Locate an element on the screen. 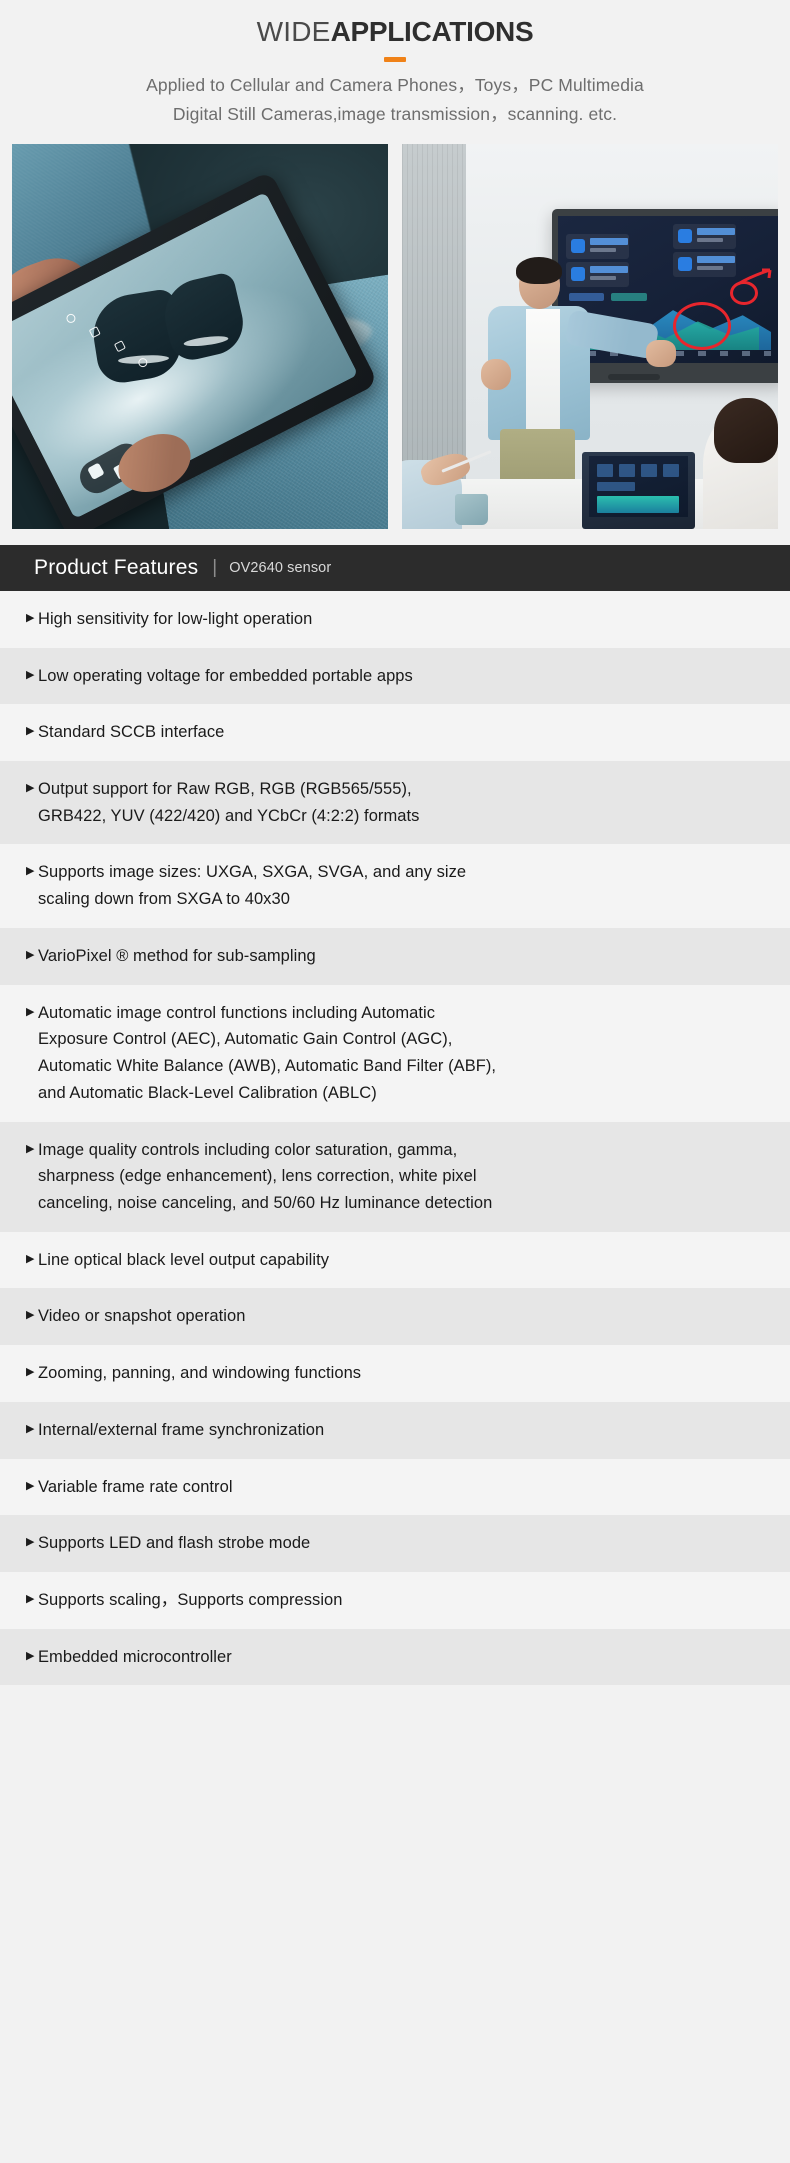  photo-smartboard-presentation is located at coordinates (590, 336).